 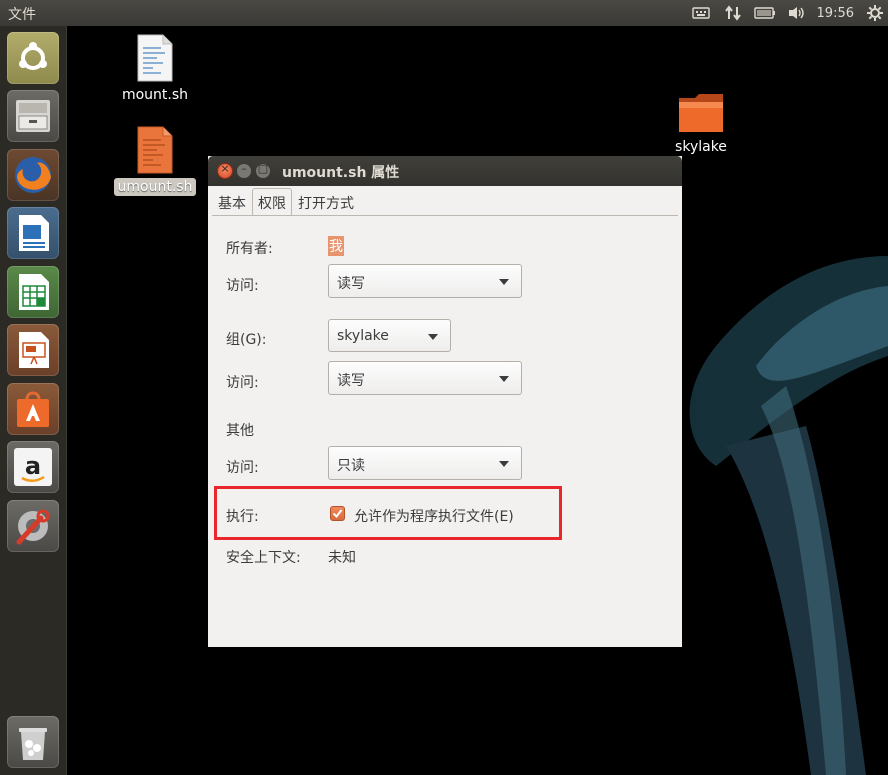 I want to click on desktop-icon-label: mount.sh, so click(x=155, y=95).